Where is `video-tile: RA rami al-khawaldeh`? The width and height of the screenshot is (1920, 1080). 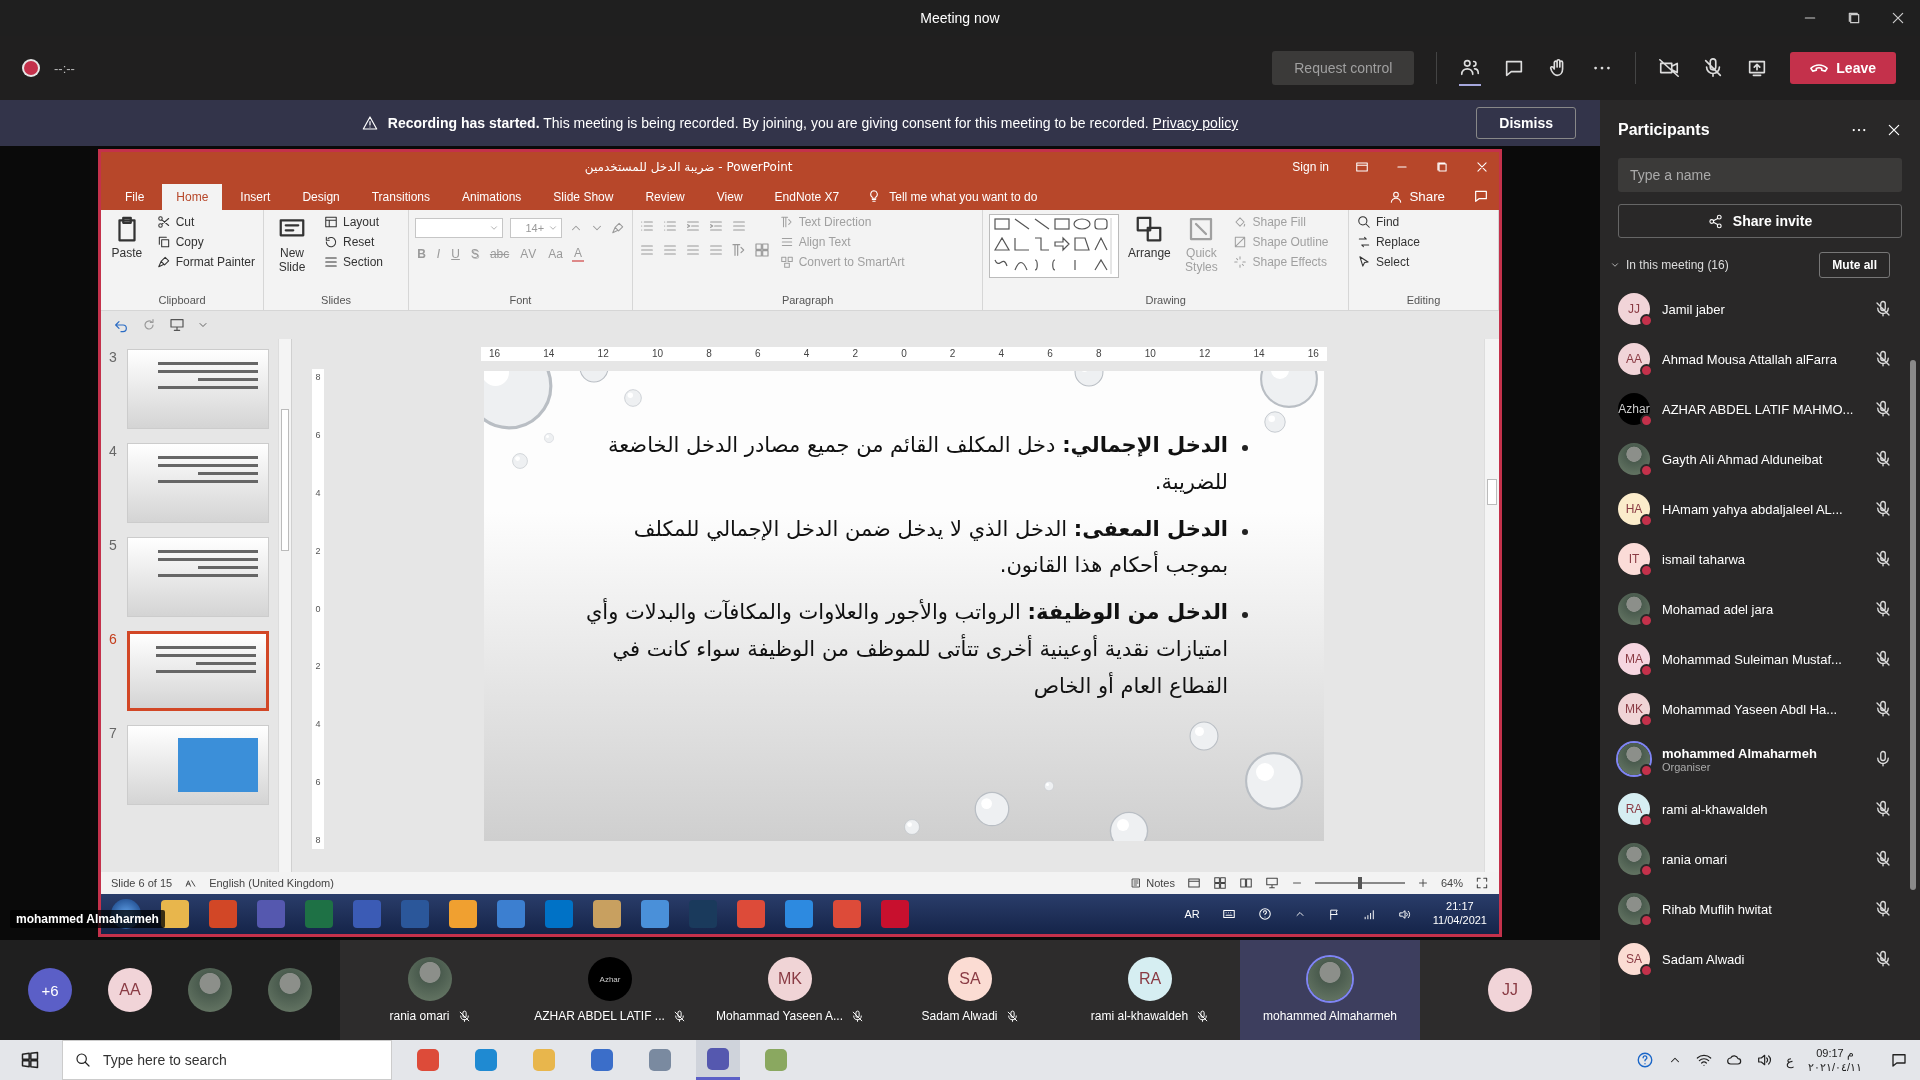
video-tile: RA rami al-khawaldeh is located at coordinates (1150, 990).